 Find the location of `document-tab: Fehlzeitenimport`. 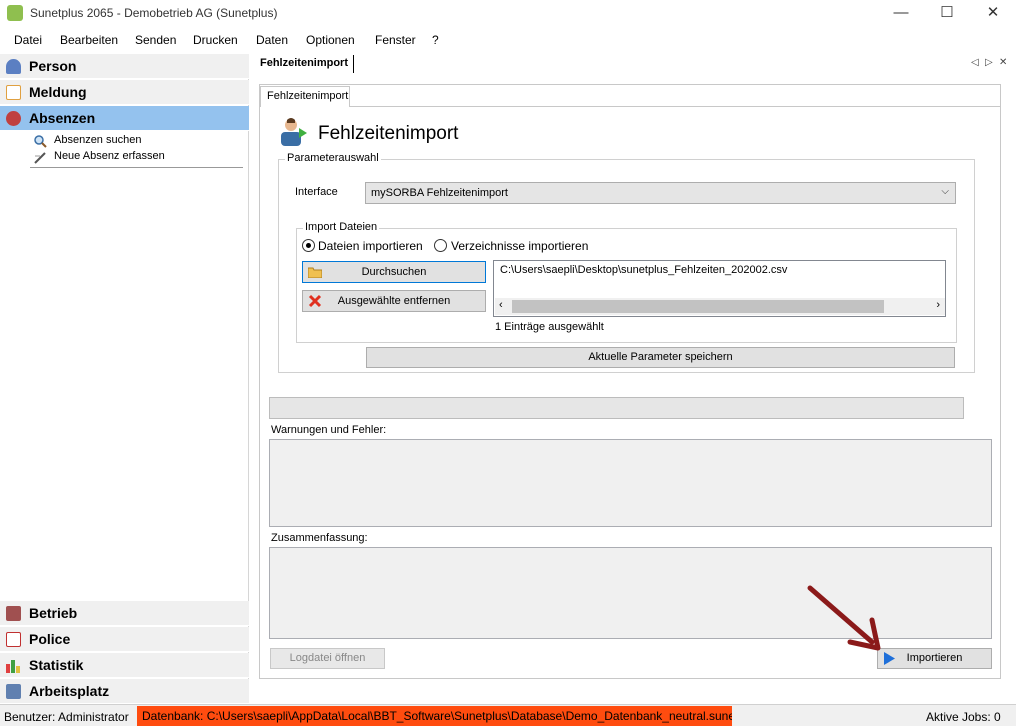

document-tab: Fehlzeitenimport is located at coordinates (305, 64).